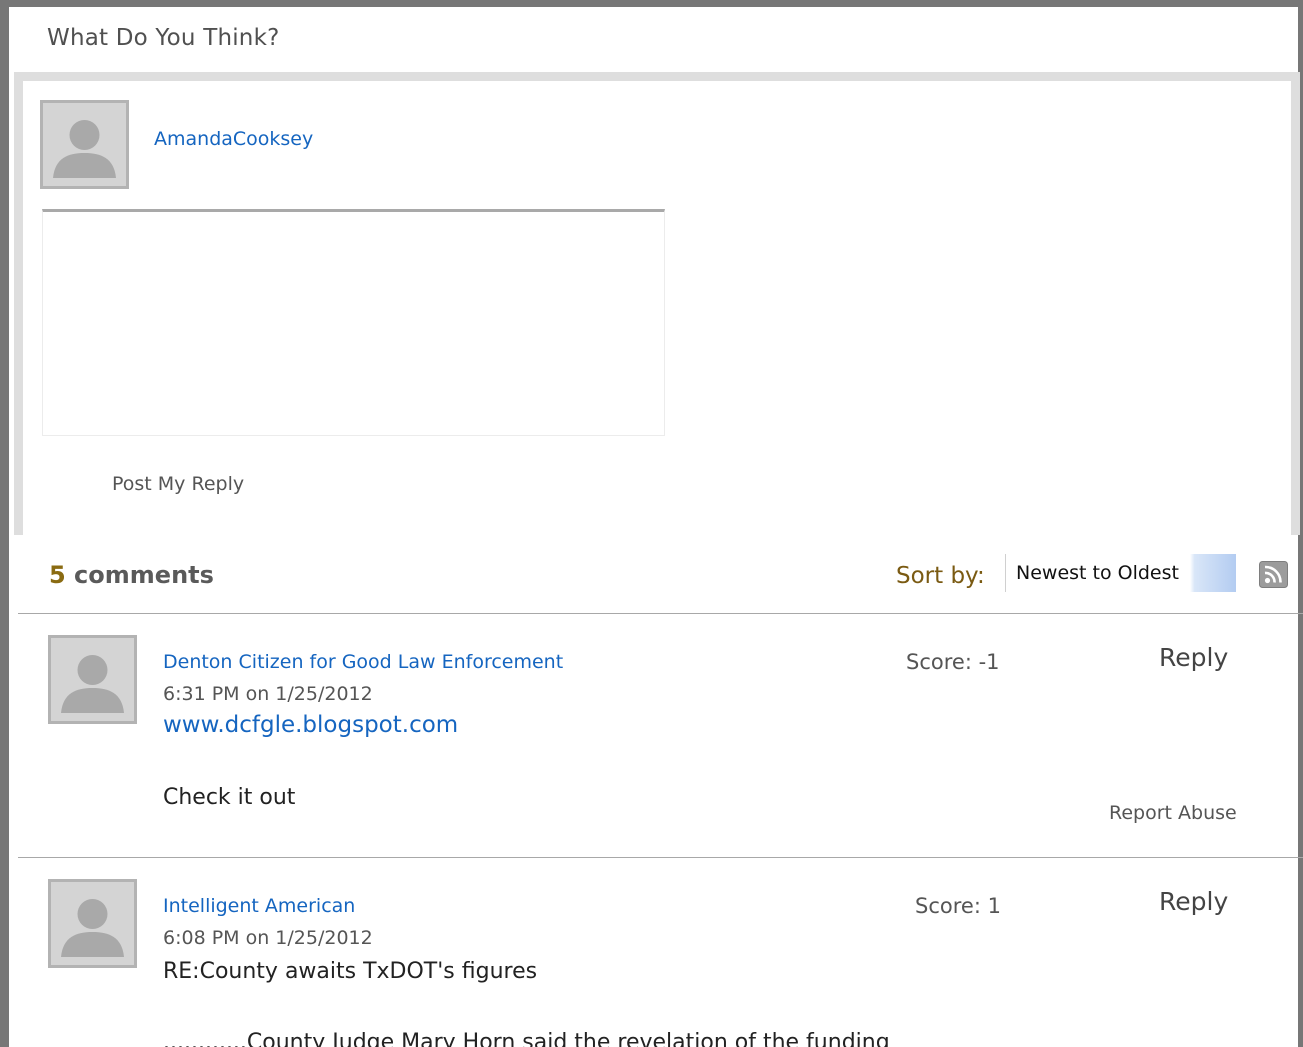 The height and width of the screenshot is (1047, 1303). I want to click on comment-count-label: comments, so click(139, 575).